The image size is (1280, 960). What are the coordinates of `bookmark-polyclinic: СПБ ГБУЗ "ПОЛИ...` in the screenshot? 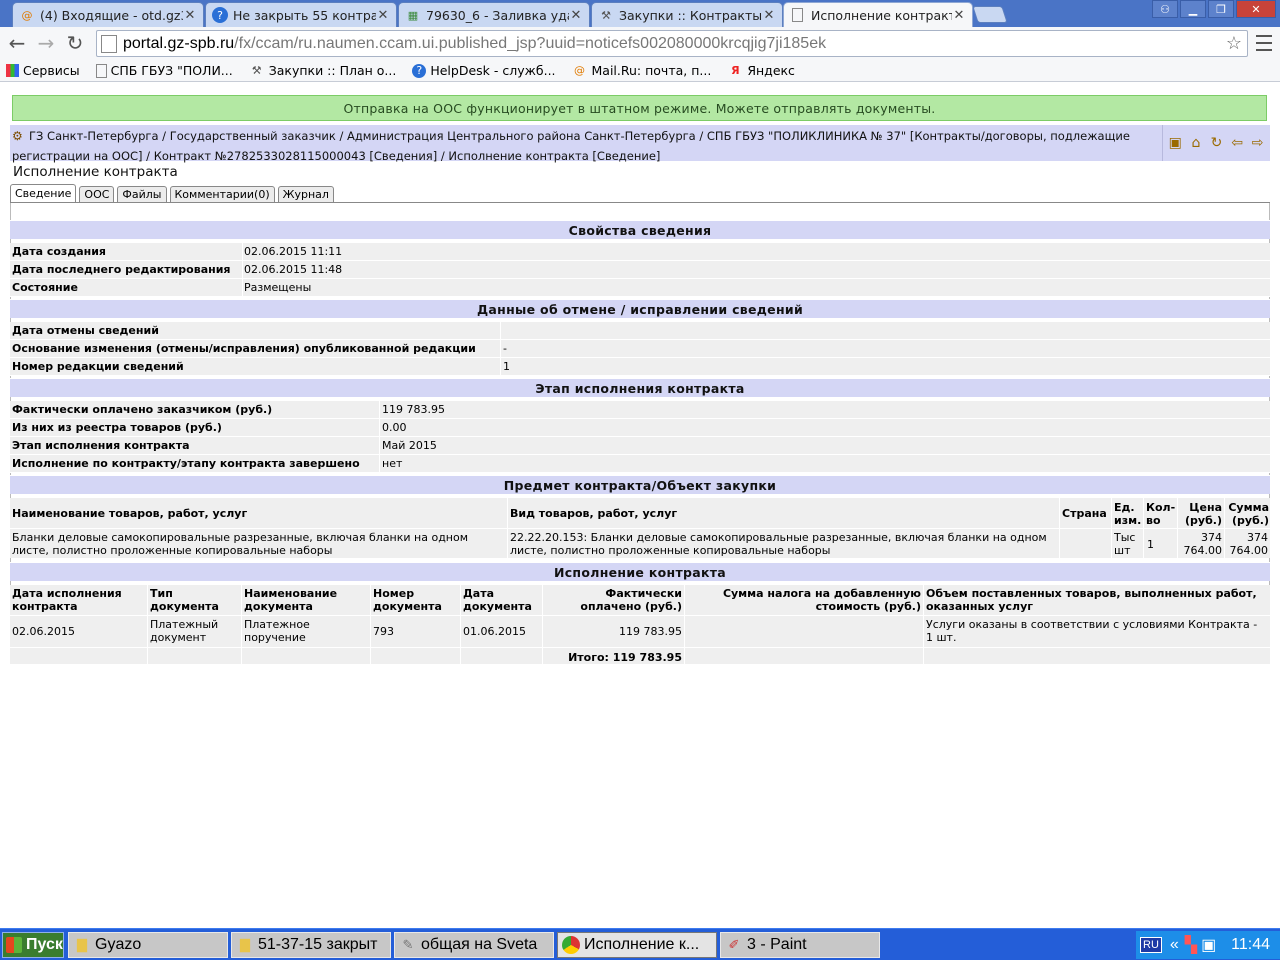 It's located at (164, 70).